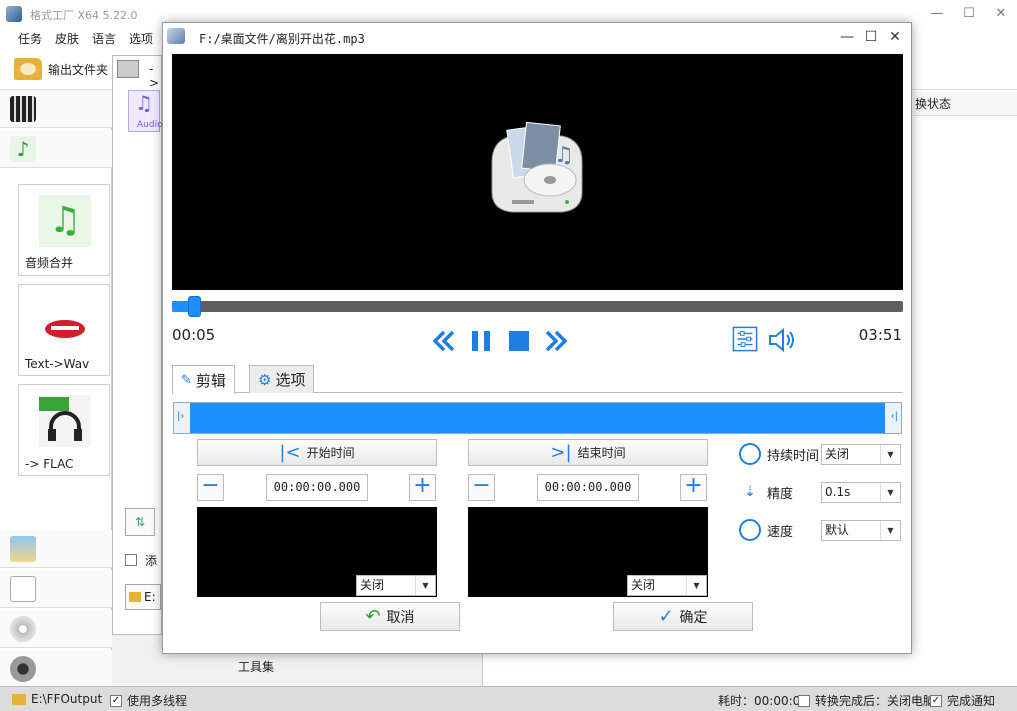 This screenshot has width=1017, height=711. I want to click on headphones-icon, so click(65, 421).